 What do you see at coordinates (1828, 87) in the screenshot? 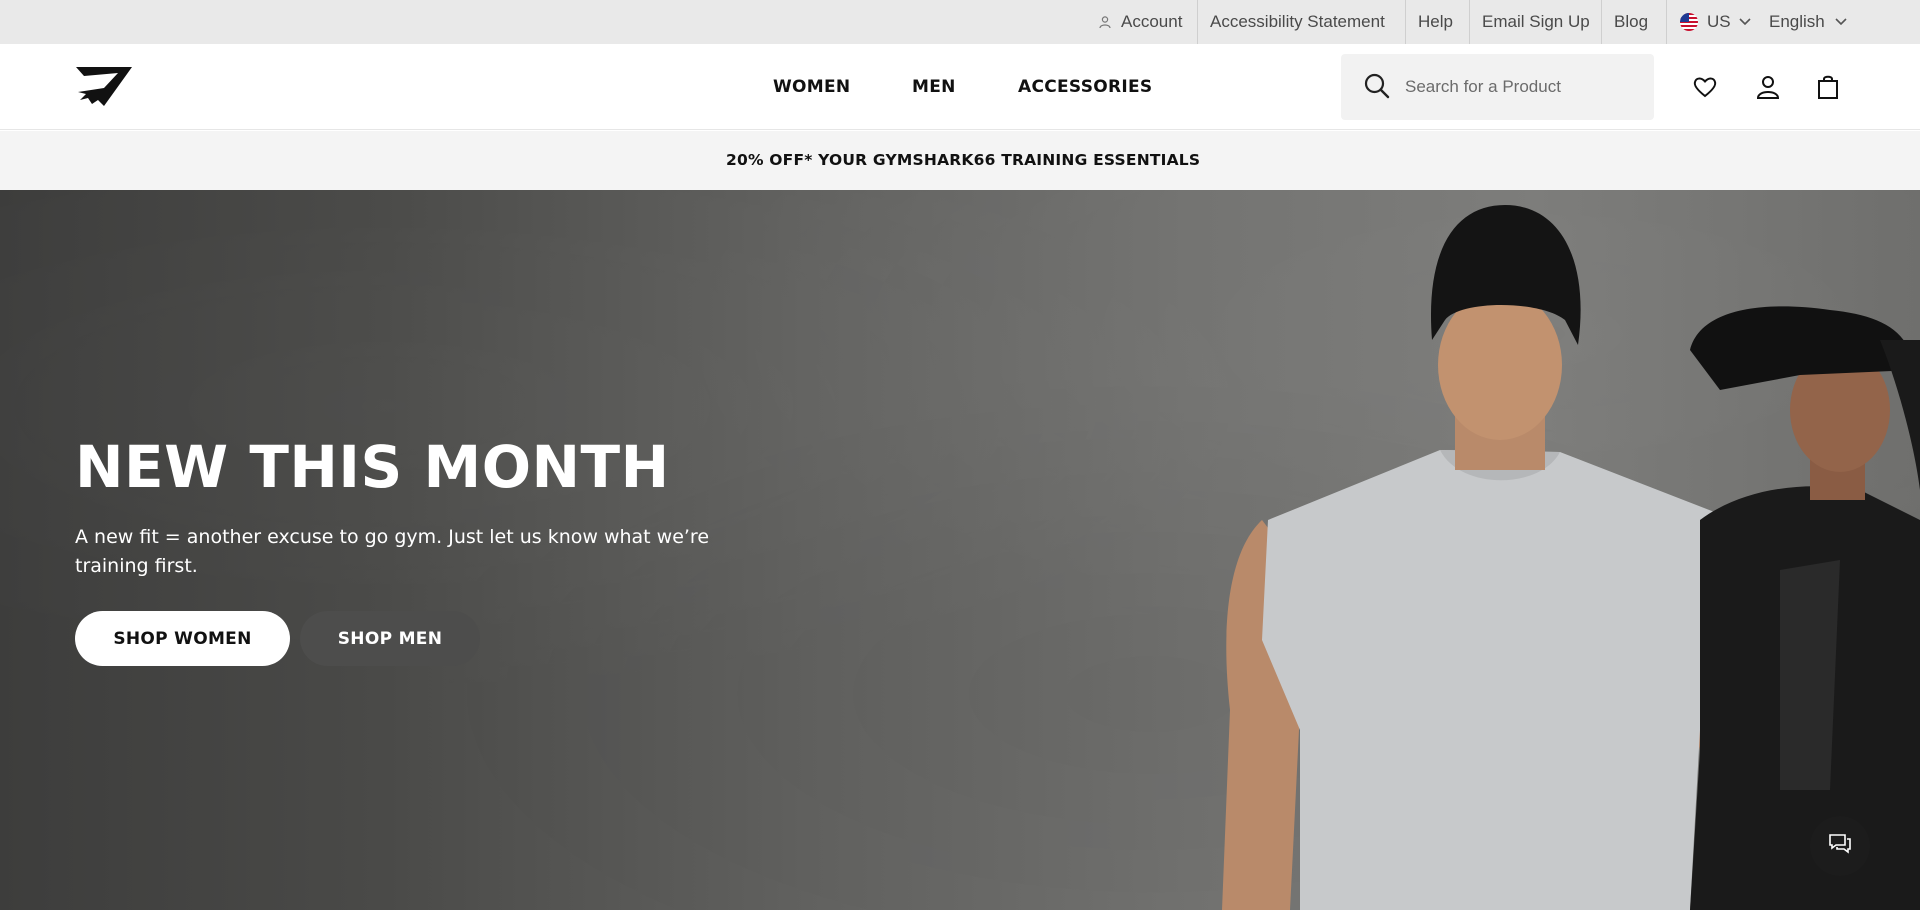
I see `bag-icon` at bounding box center [1828, 87].